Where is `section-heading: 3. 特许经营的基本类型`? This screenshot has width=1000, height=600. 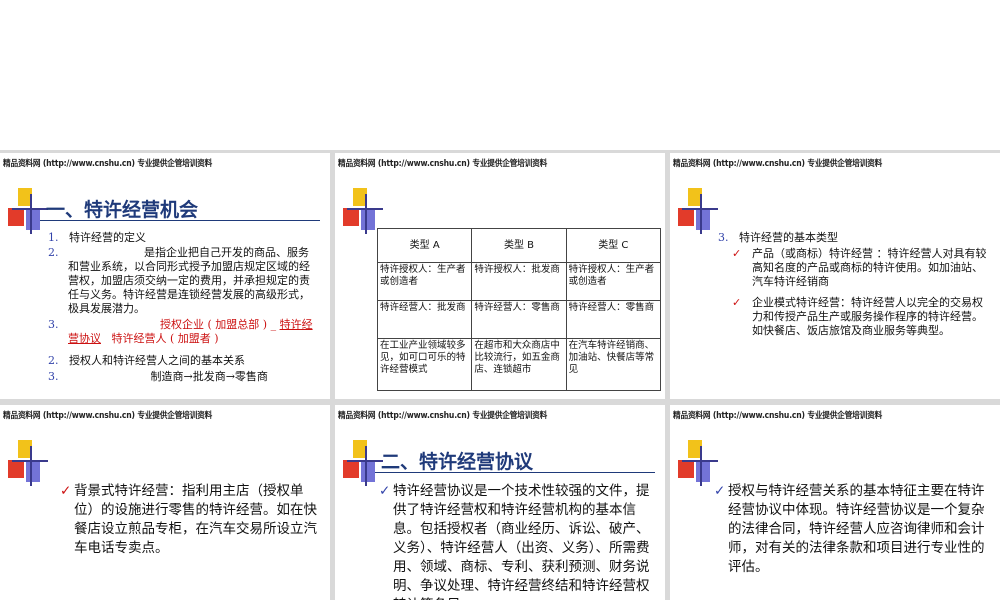 section-heading: 3. 特许经营的基本类型 is located at coordinates (778, 237).